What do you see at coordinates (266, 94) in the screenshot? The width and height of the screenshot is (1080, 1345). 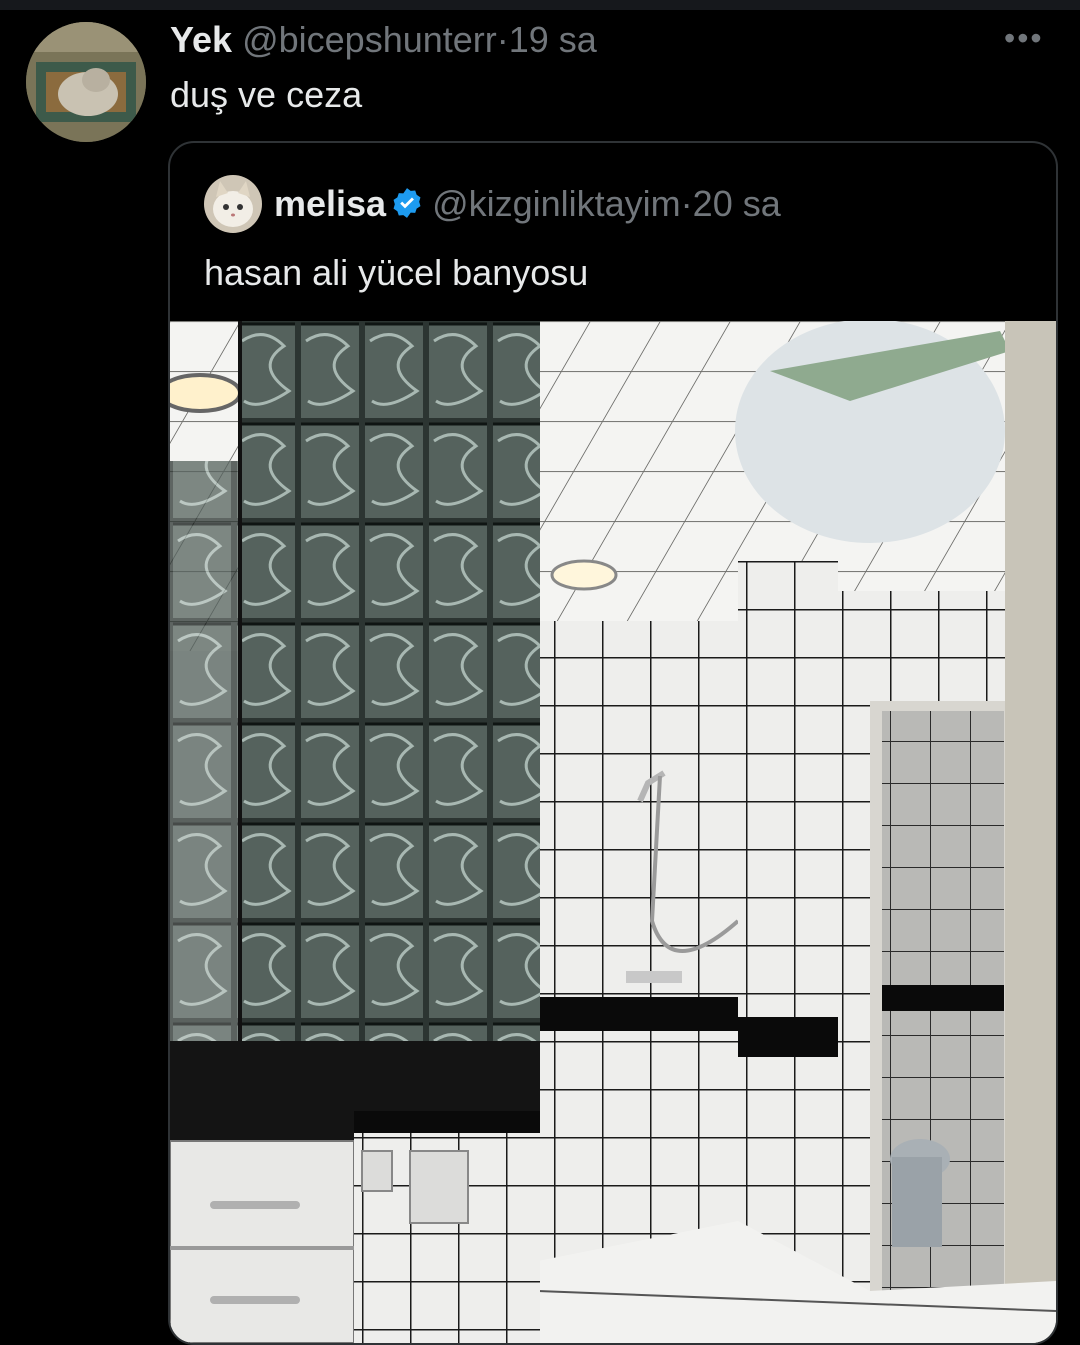 I see `tweet-text: duş ve ceza` at bounding box center [266, 94].